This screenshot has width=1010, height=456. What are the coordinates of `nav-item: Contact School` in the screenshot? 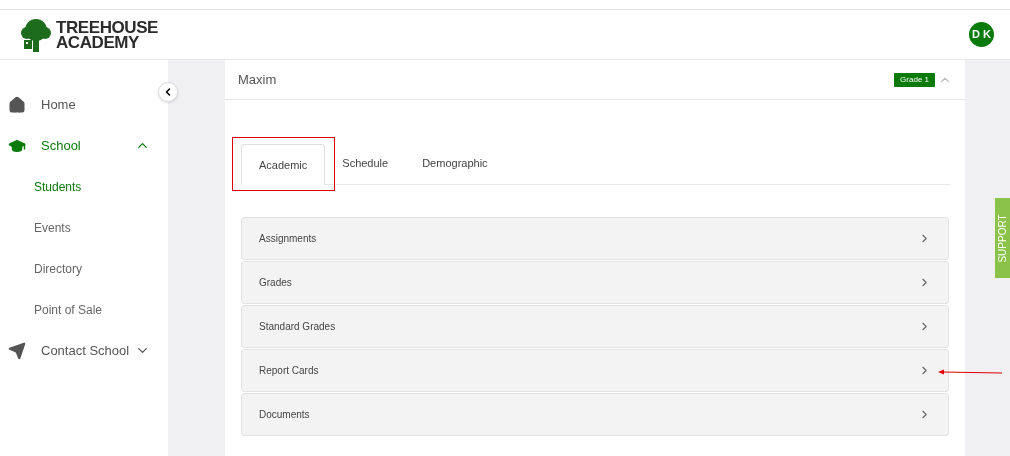 It's located at (84, 350).